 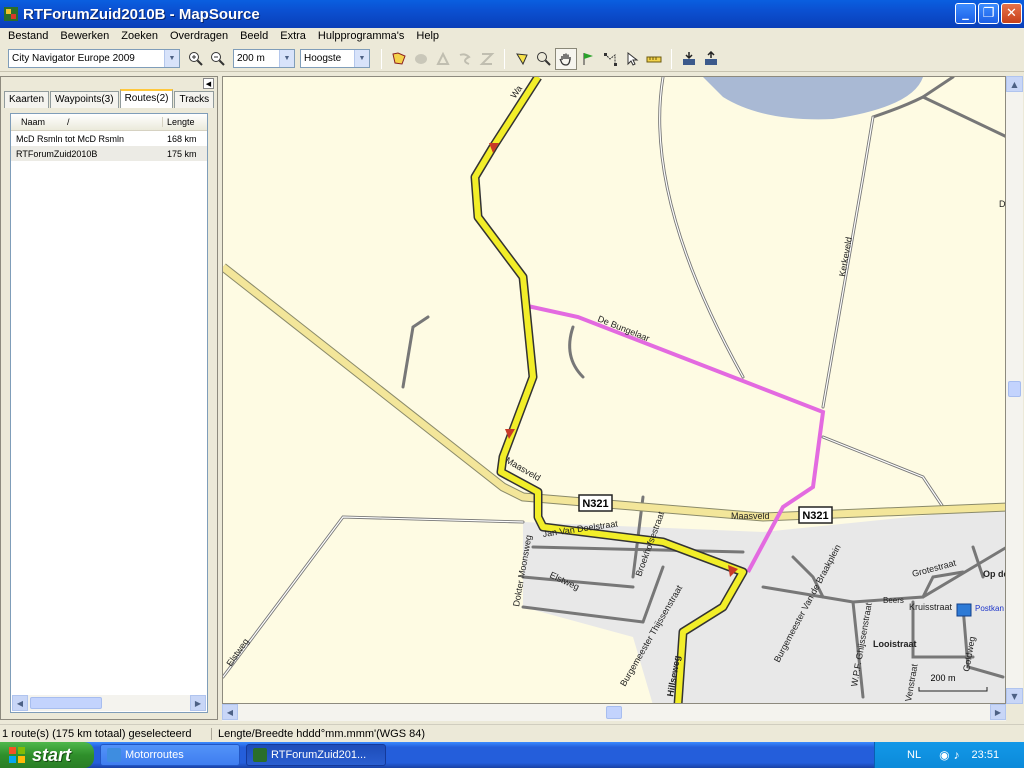 I want to click on map-select-icon, so click(x=399, y=58).